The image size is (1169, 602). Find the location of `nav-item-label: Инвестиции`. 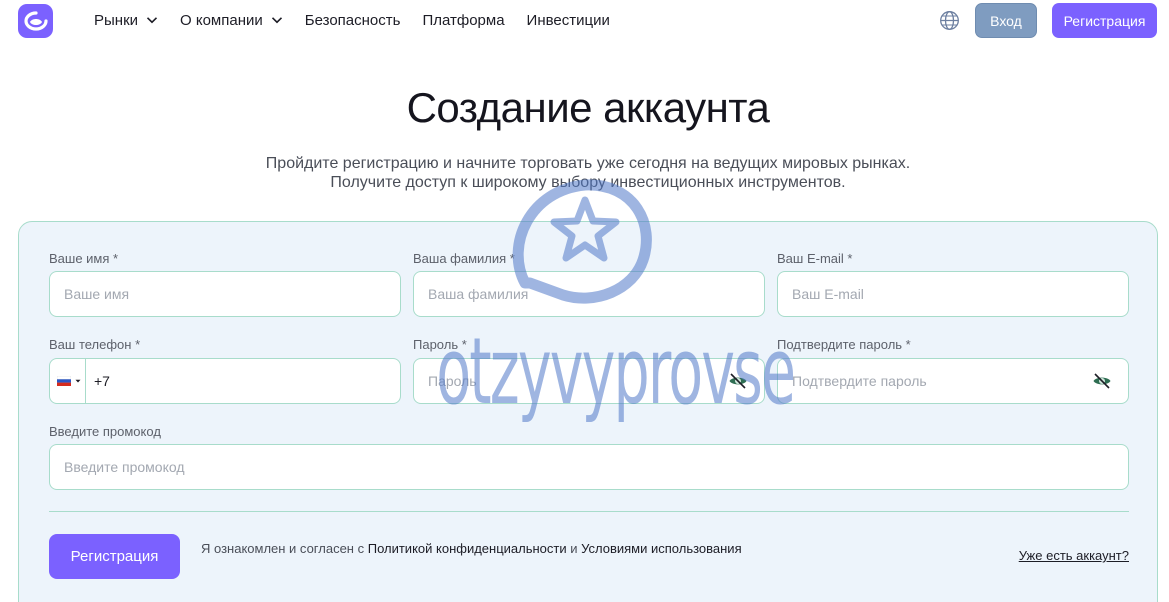

nav-item-label: Инвестиции is located at coordinates (568, 20).